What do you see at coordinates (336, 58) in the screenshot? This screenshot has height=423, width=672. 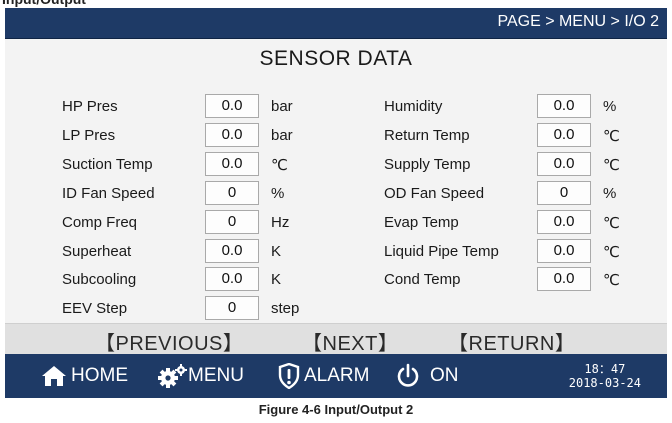 I see `page-title: SENSOR DATA` at bounding box center [336, 58].